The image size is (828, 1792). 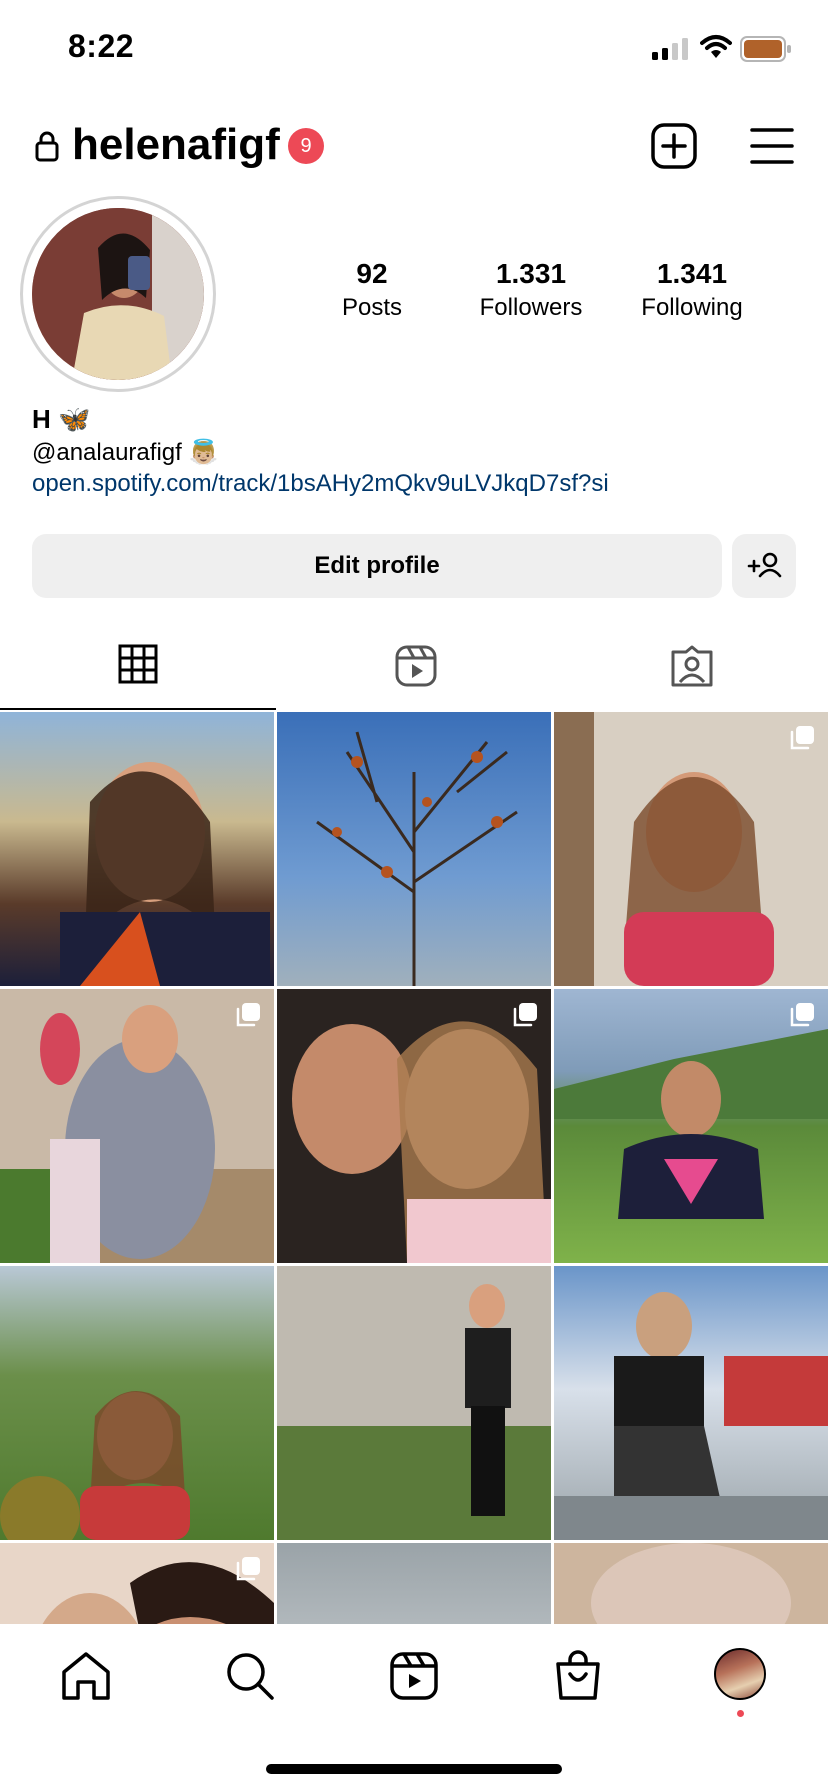 I want to click on tab-reels, so click(x=414, y=665).